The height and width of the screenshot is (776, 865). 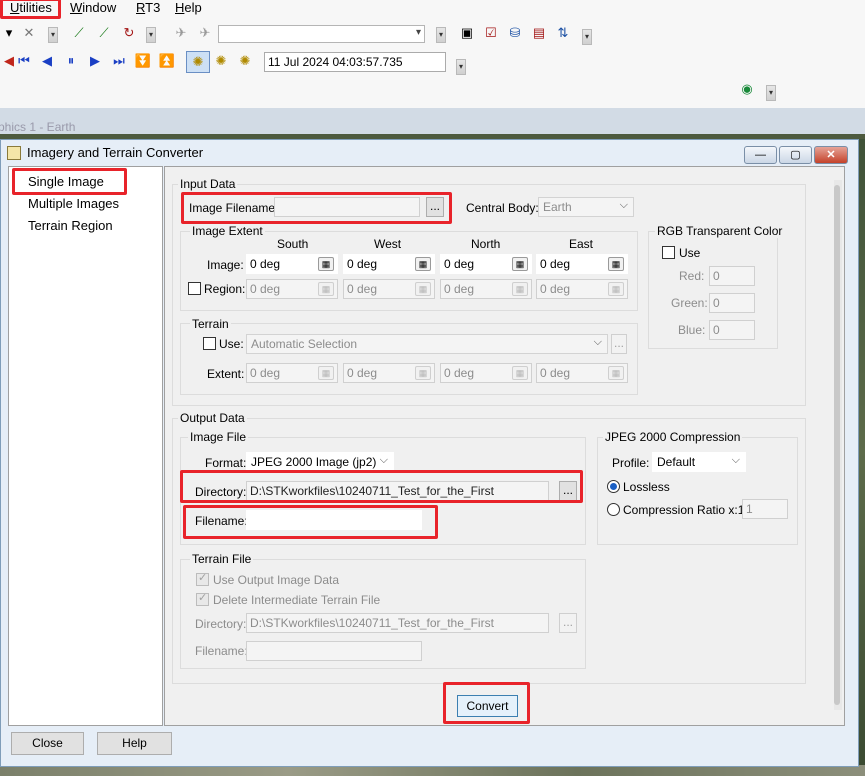 What do you see at coordinates (93, 7) in the screenshot?
I see `menu-window: Window` at bounding box center [93, 7].